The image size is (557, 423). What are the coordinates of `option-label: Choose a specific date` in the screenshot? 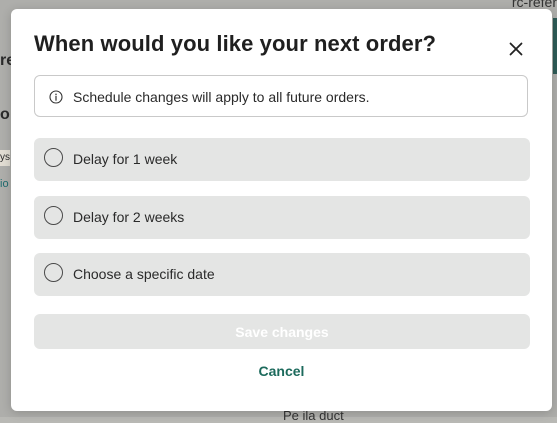 It's located at (144, 274).